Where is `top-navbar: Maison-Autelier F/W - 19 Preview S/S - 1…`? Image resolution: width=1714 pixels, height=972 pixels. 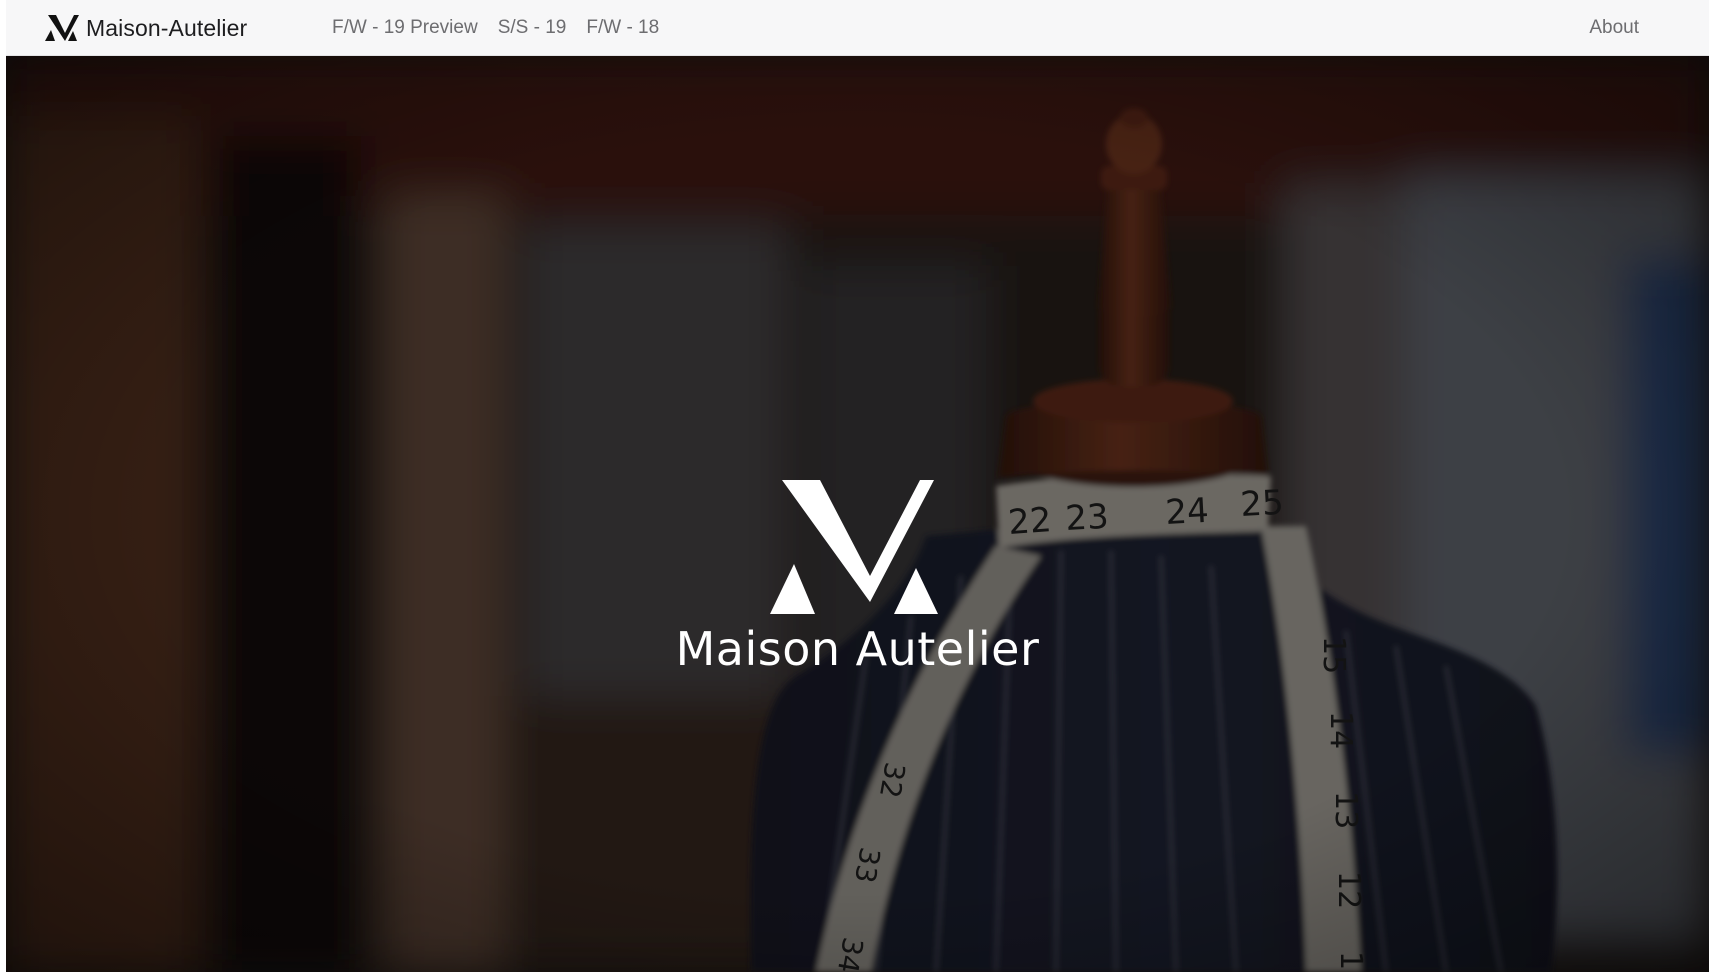
top-navbar: Maison-Autelier F/W - 19 Preview S/S - 1… is located at coordinates (857, 28).